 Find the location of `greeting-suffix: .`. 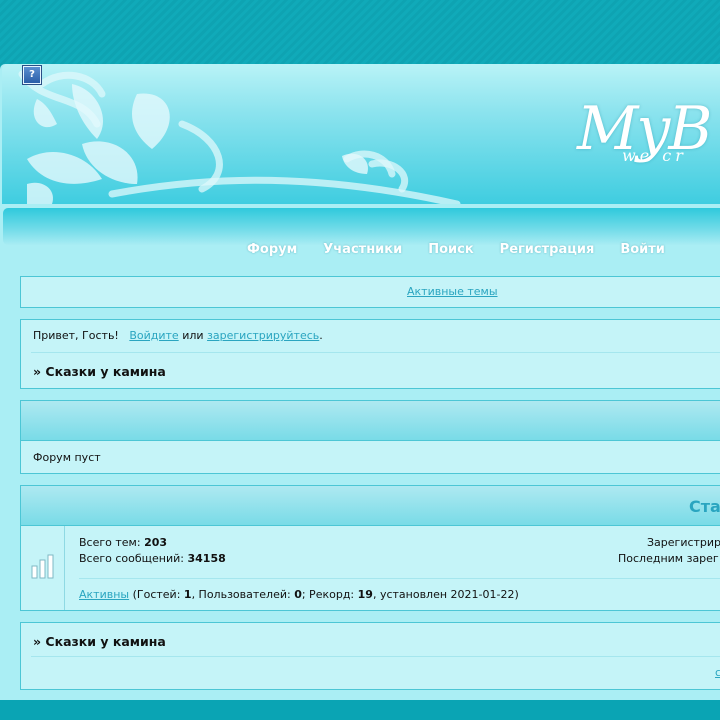

greeting-suffix: . is located at coordinates (321, 335).